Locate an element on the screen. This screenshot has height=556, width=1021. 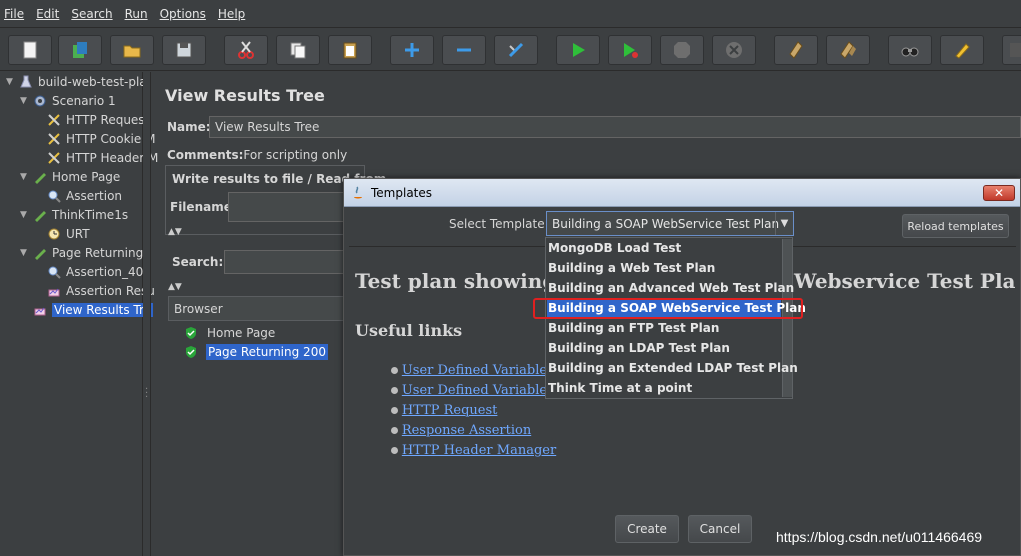
dropdown-option: Building a Web Test Plan is located at coordinates (664, 268).